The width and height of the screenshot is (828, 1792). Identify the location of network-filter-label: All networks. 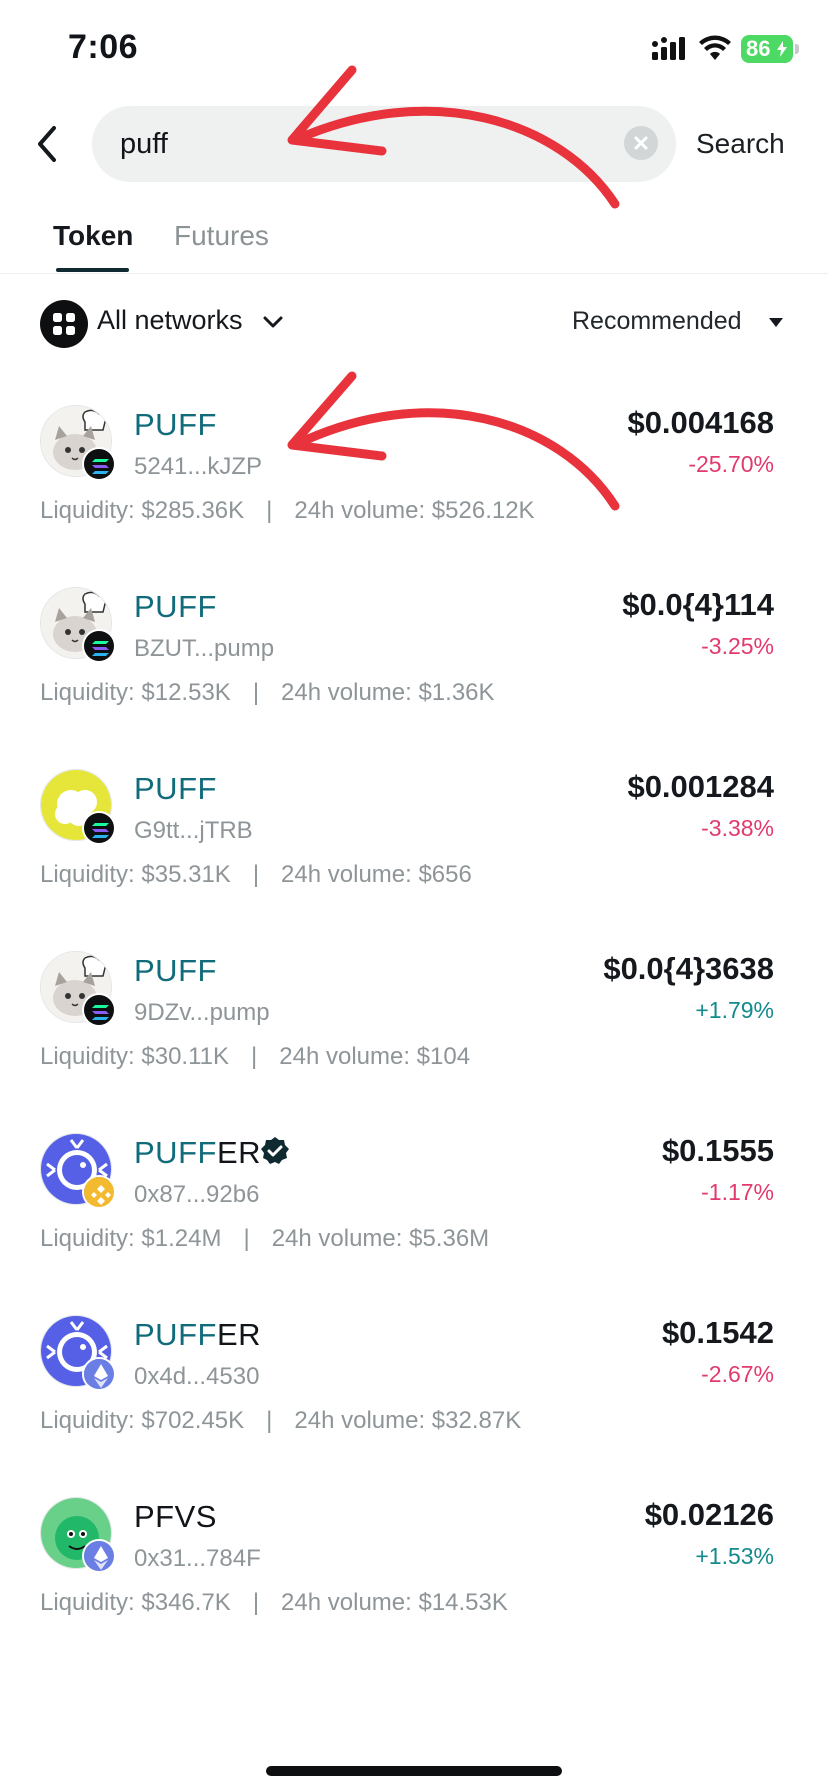
(170, 320).